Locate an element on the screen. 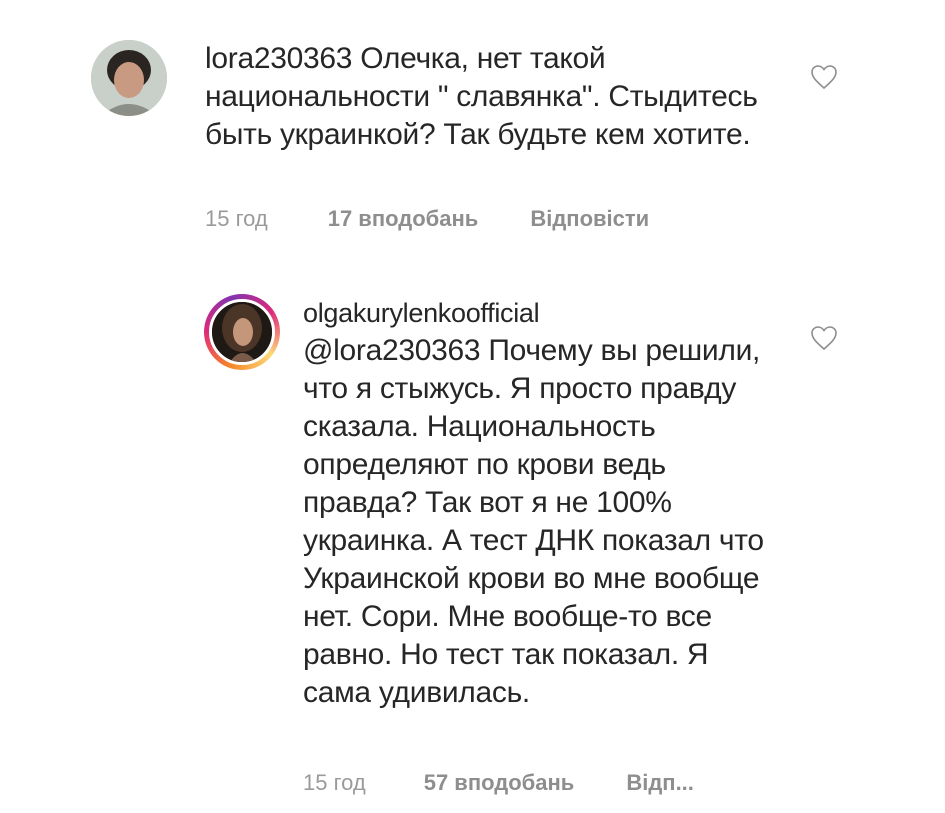 The width and height of the screenshot is (945, 813). avatar-lora230363 is located at coordinates (129, 78).